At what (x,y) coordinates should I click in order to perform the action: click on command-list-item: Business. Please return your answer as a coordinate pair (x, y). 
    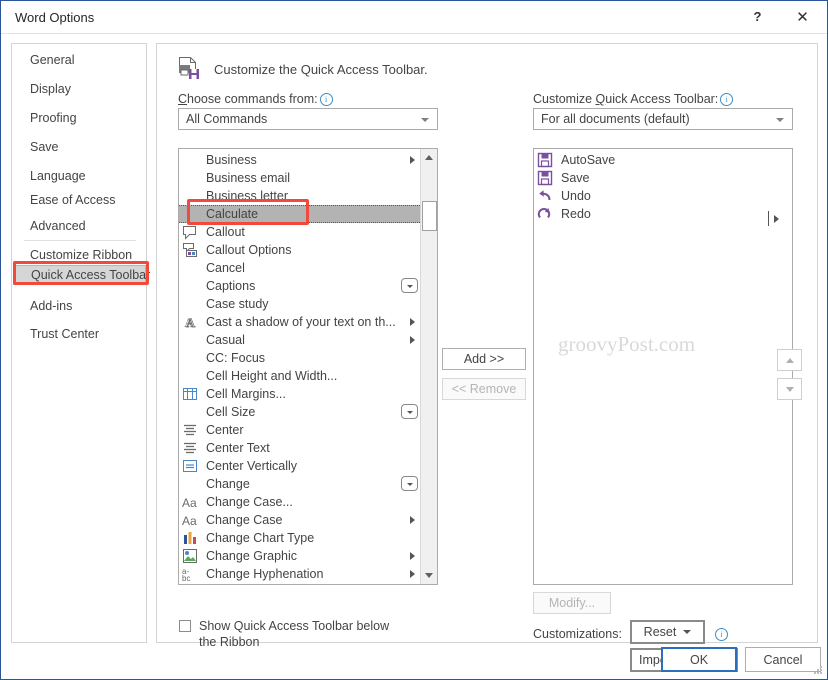
    Looking at the image, I should click on (300, 160).